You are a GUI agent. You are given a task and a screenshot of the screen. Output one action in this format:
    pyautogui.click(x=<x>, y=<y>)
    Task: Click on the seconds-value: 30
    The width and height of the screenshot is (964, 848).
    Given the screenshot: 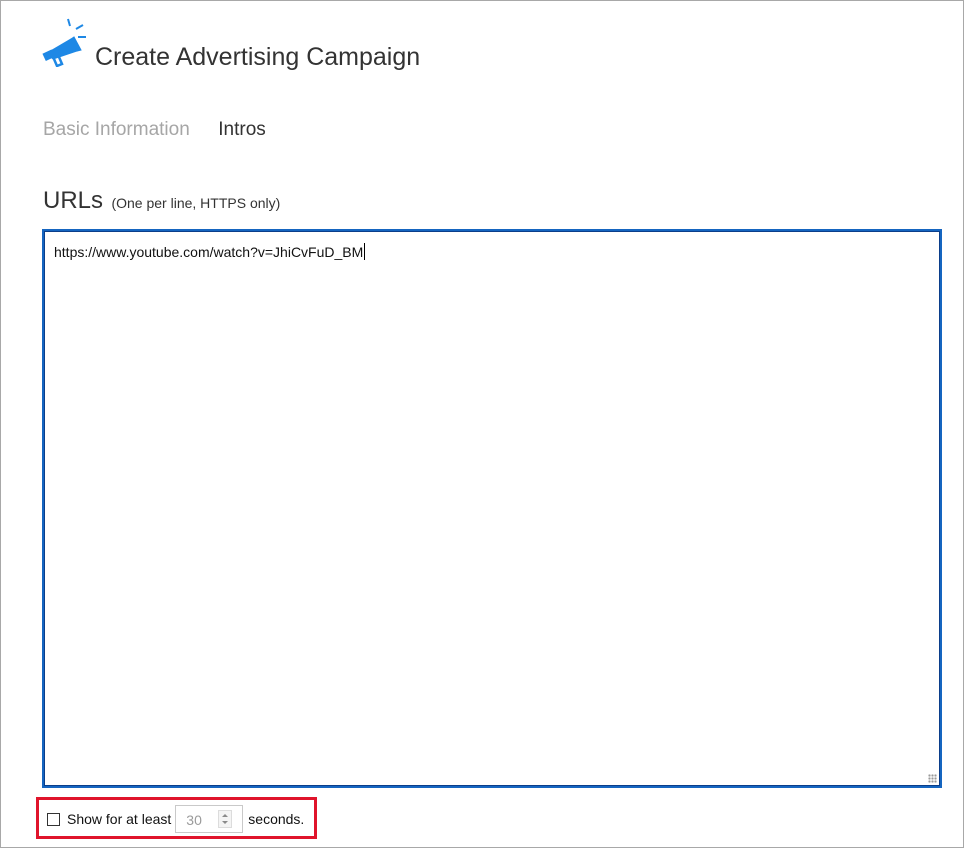 What is the action you would take?
    pyautogui.click(x=194, y=820)
    